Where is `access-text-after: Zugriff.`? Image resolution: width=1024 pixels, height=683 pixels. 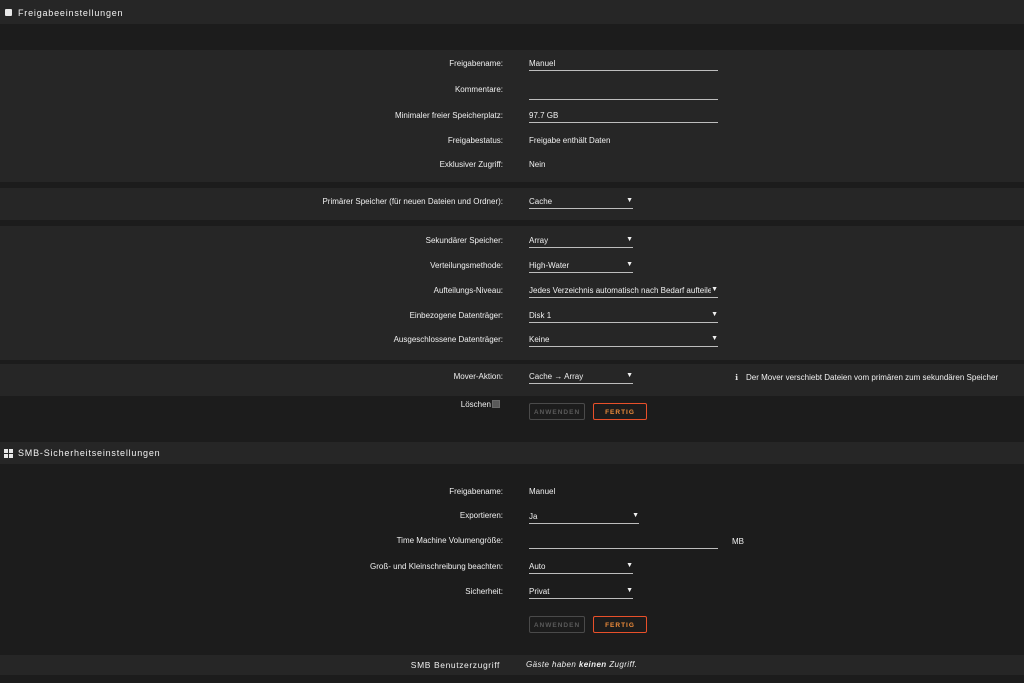
access-text-after: Zugriff. is located at coordinates (622, 664).